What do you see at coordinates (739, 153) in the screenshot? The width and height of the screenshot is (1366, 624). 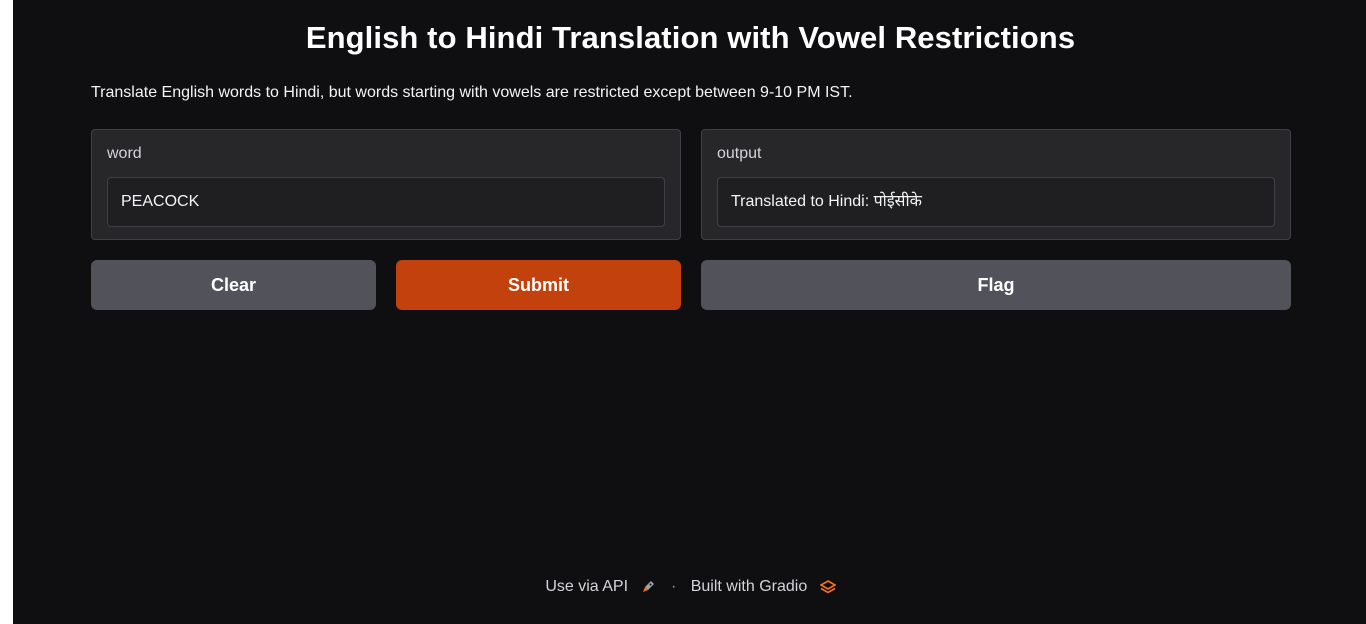 I see `output-label: output` at bounding box center [739, 153].